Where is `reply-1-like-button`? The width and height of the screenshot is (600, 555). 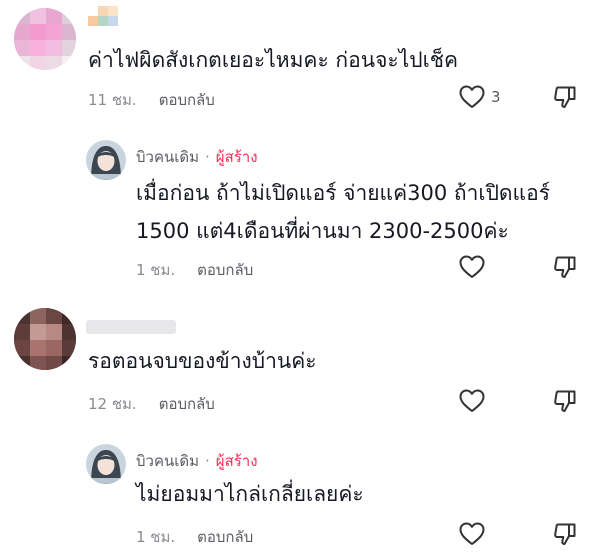 reply-1-like-button is located at coordinates (472, 267).